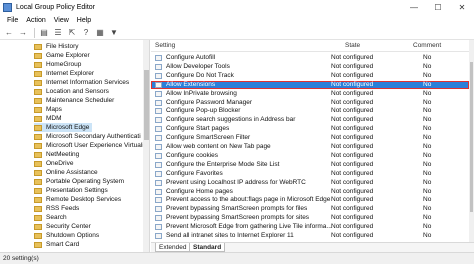  Describe the element at coordinates (34, 32) in the screenshot. I see `toolbar-divider` at that location.